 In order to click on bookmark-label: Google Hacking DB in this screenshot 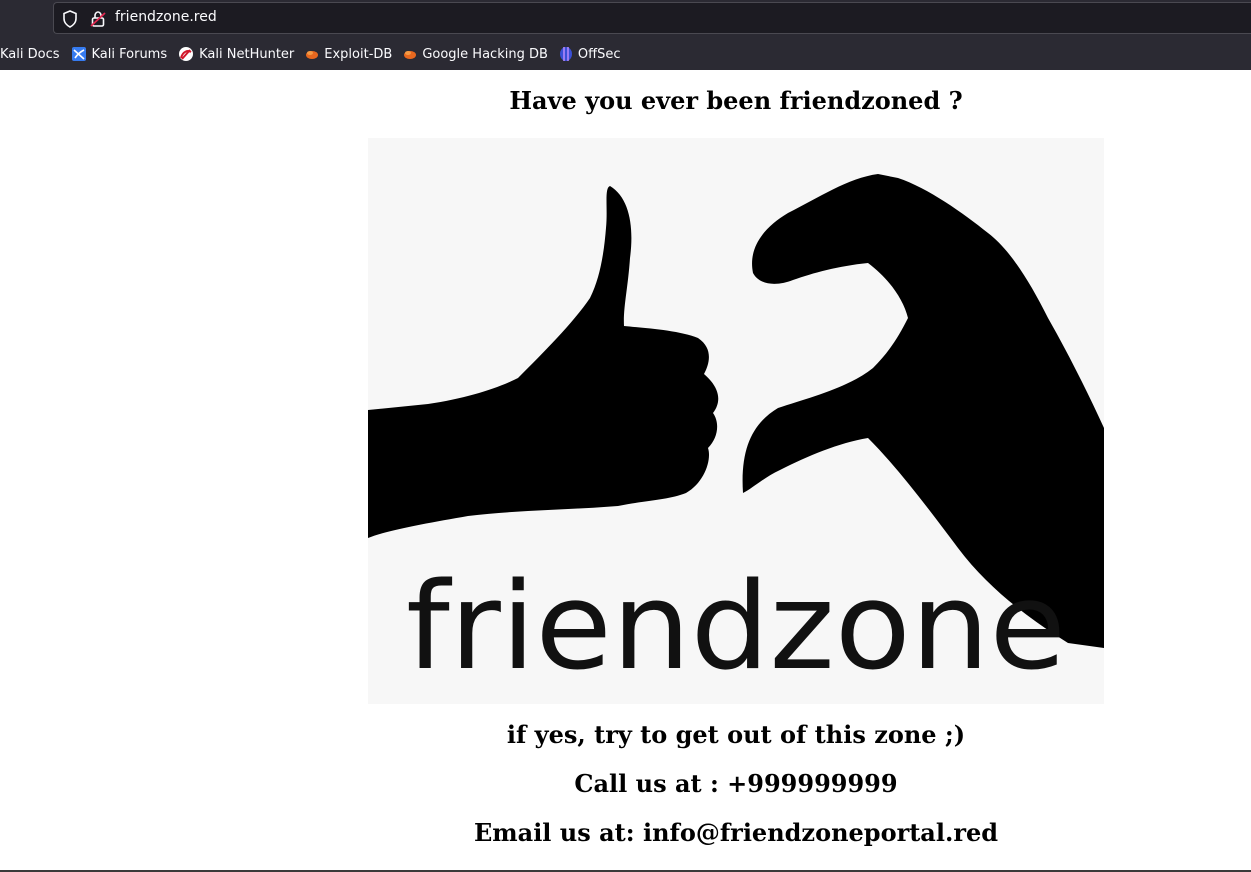, I will do `click(485, 54)`.